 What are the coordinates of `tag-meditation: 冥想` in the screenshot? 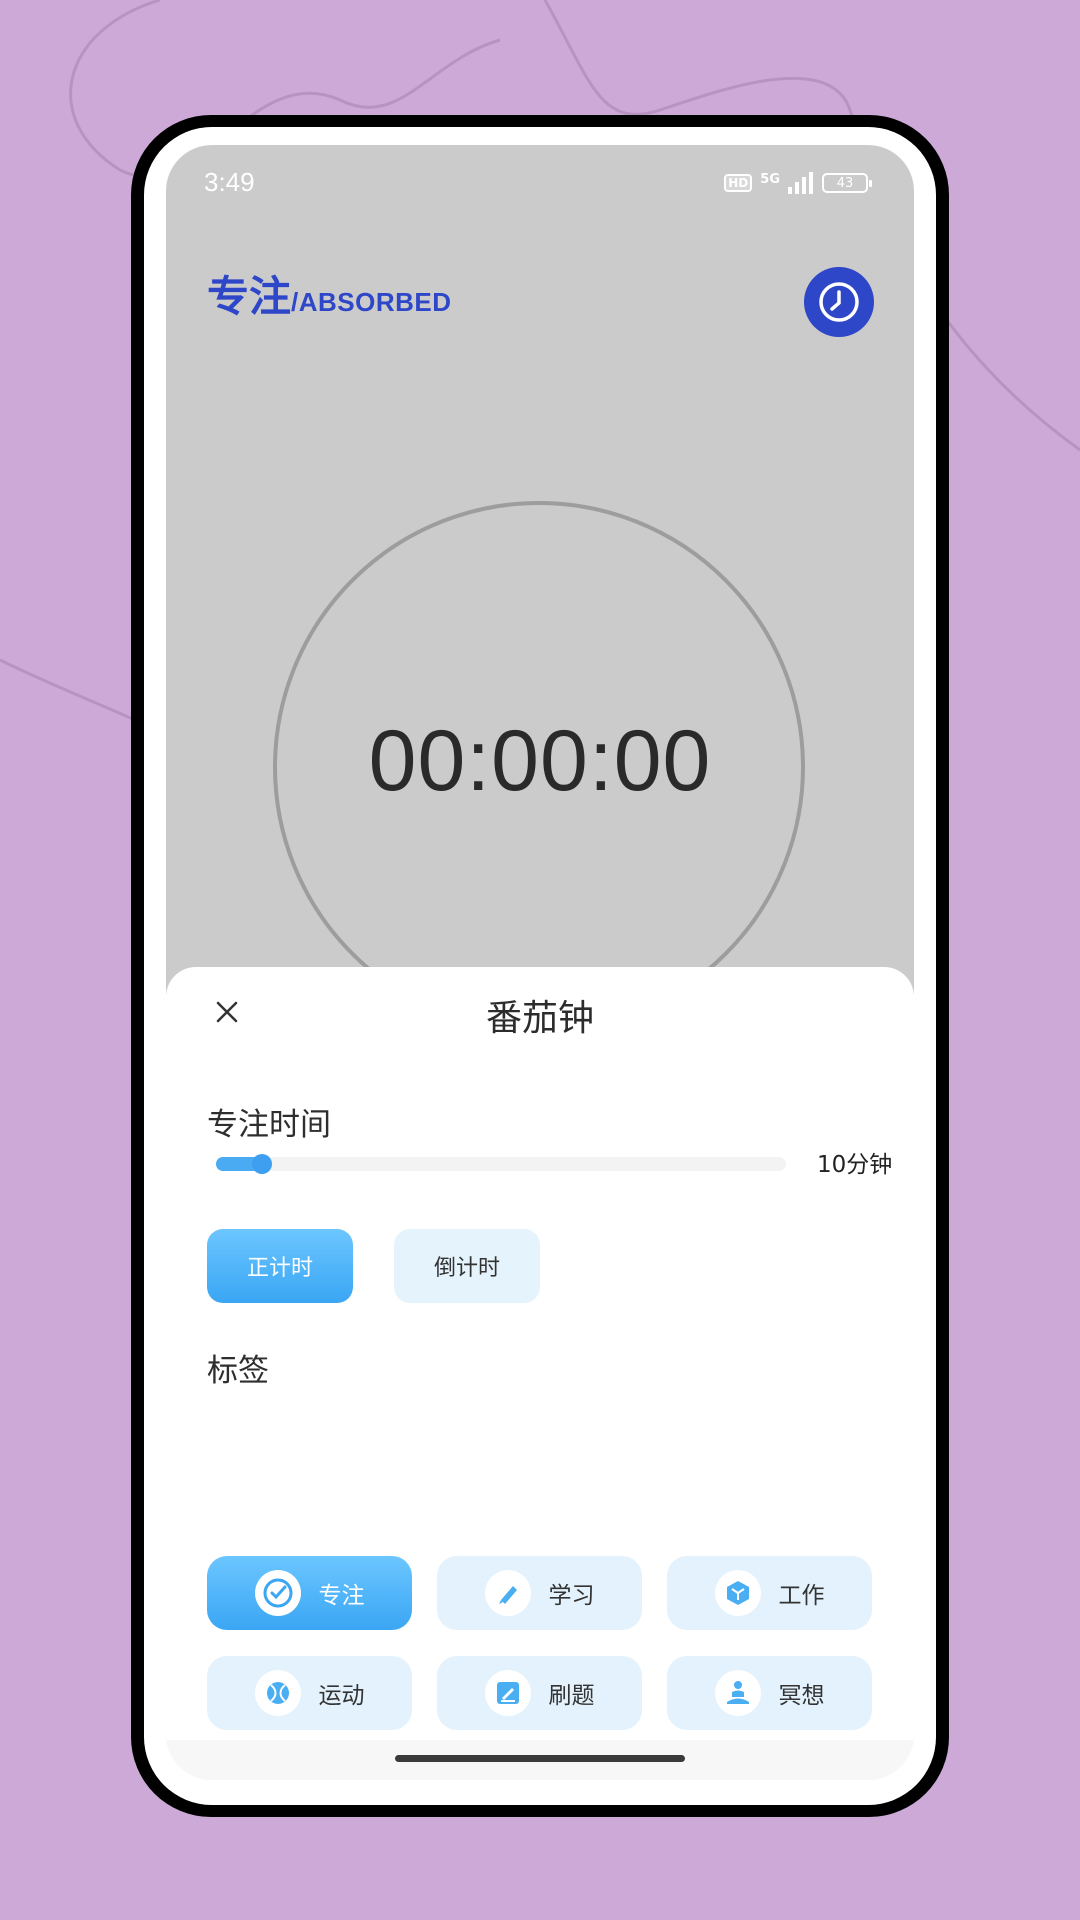 It's located at (769, 1693).